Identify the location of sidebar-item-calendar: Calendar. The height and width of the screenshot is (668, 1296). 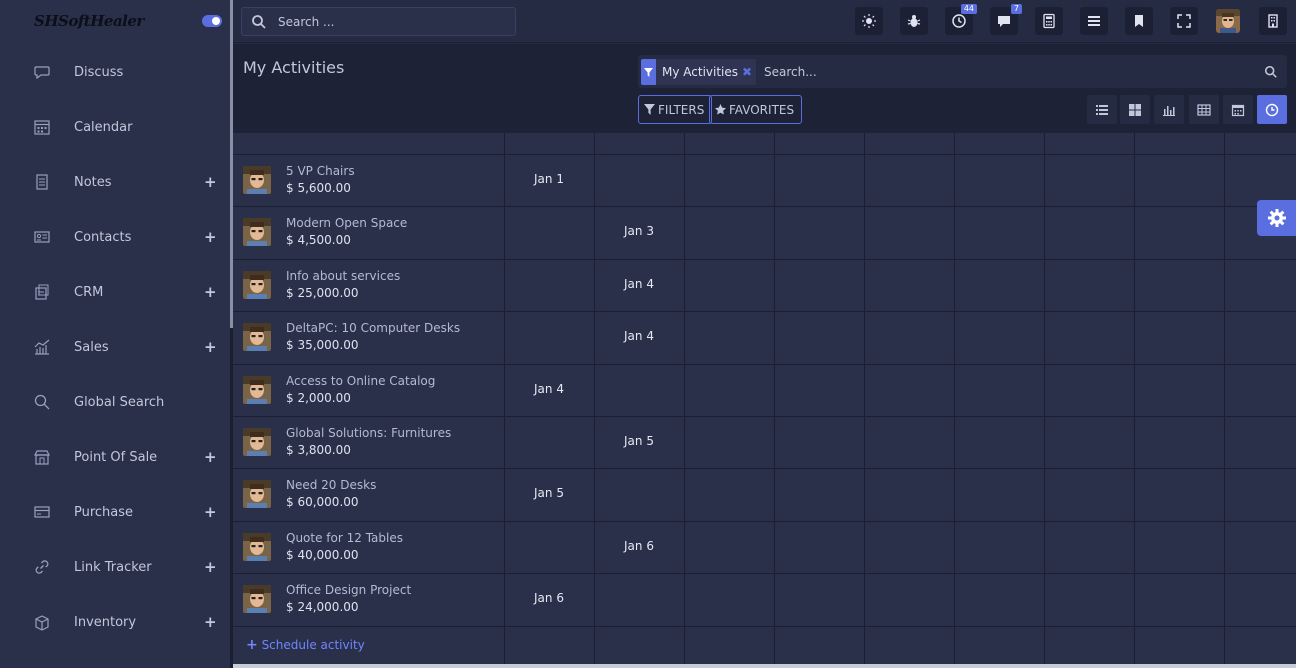
(116, 127).